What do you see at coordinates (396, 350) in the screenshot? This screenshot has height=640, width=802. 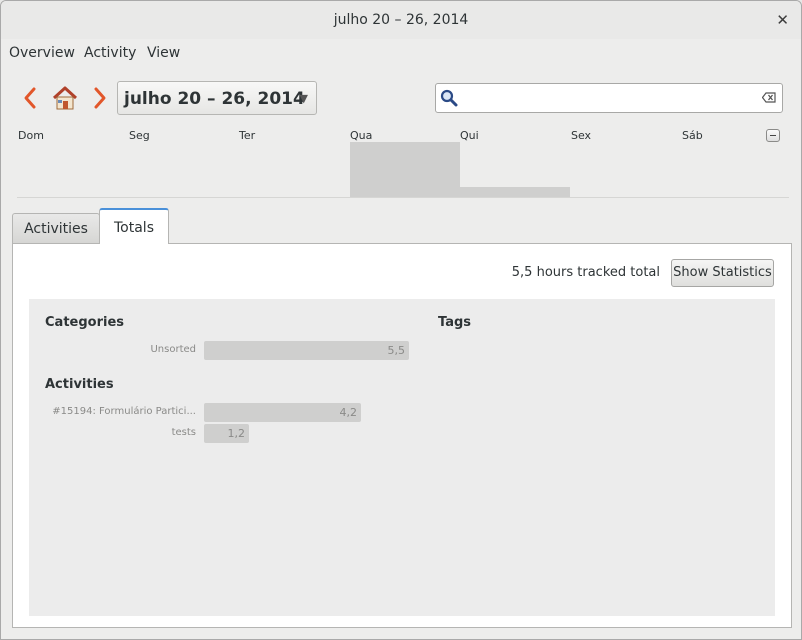 I see `category-row-value: 5,5` at bounding box center [396, 350].